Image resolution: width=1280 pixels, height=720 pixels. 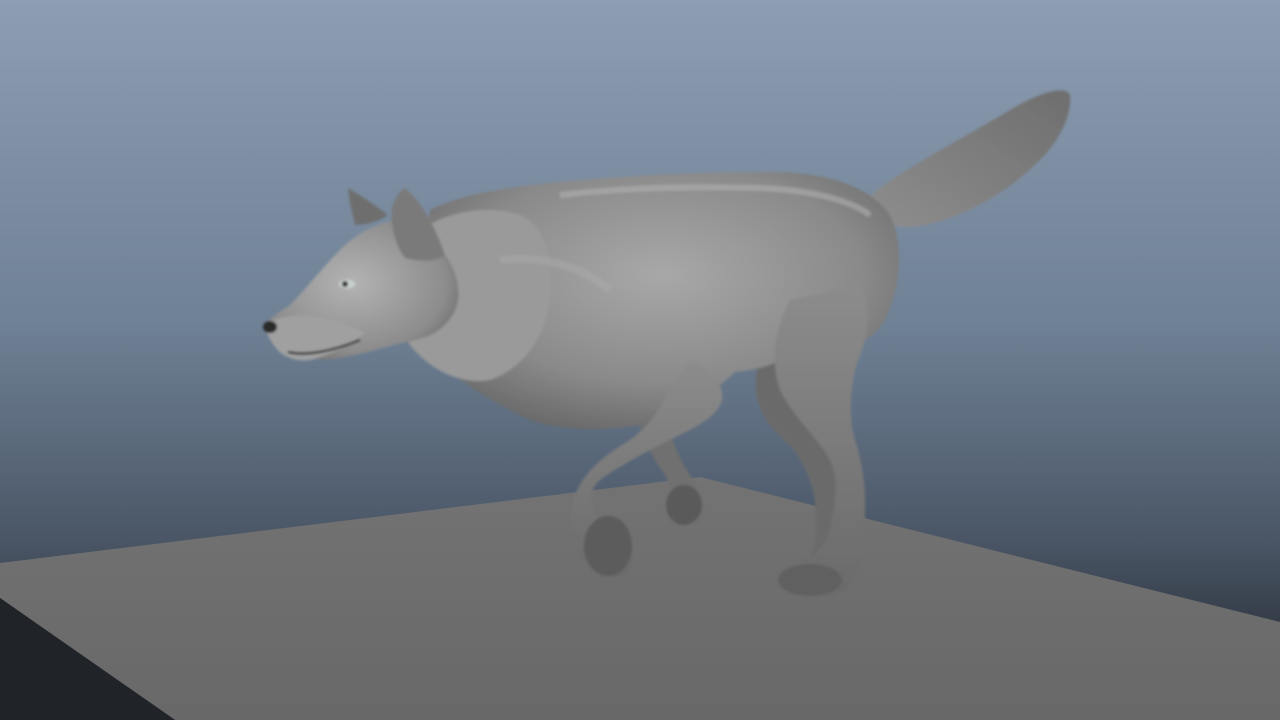 I want to click on wolf-pupil, so click(x=345, y=284).